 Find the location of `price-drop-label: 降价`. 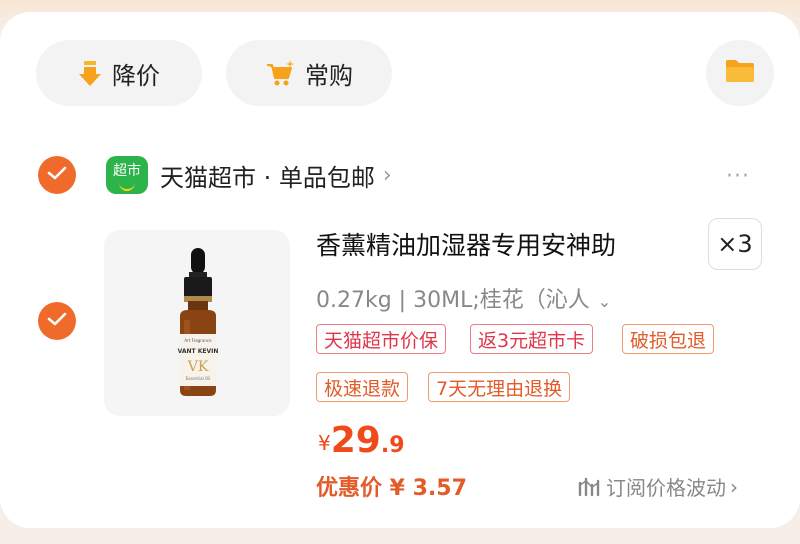

price-drop-label: 降价 is located at coordinates (136, 75).